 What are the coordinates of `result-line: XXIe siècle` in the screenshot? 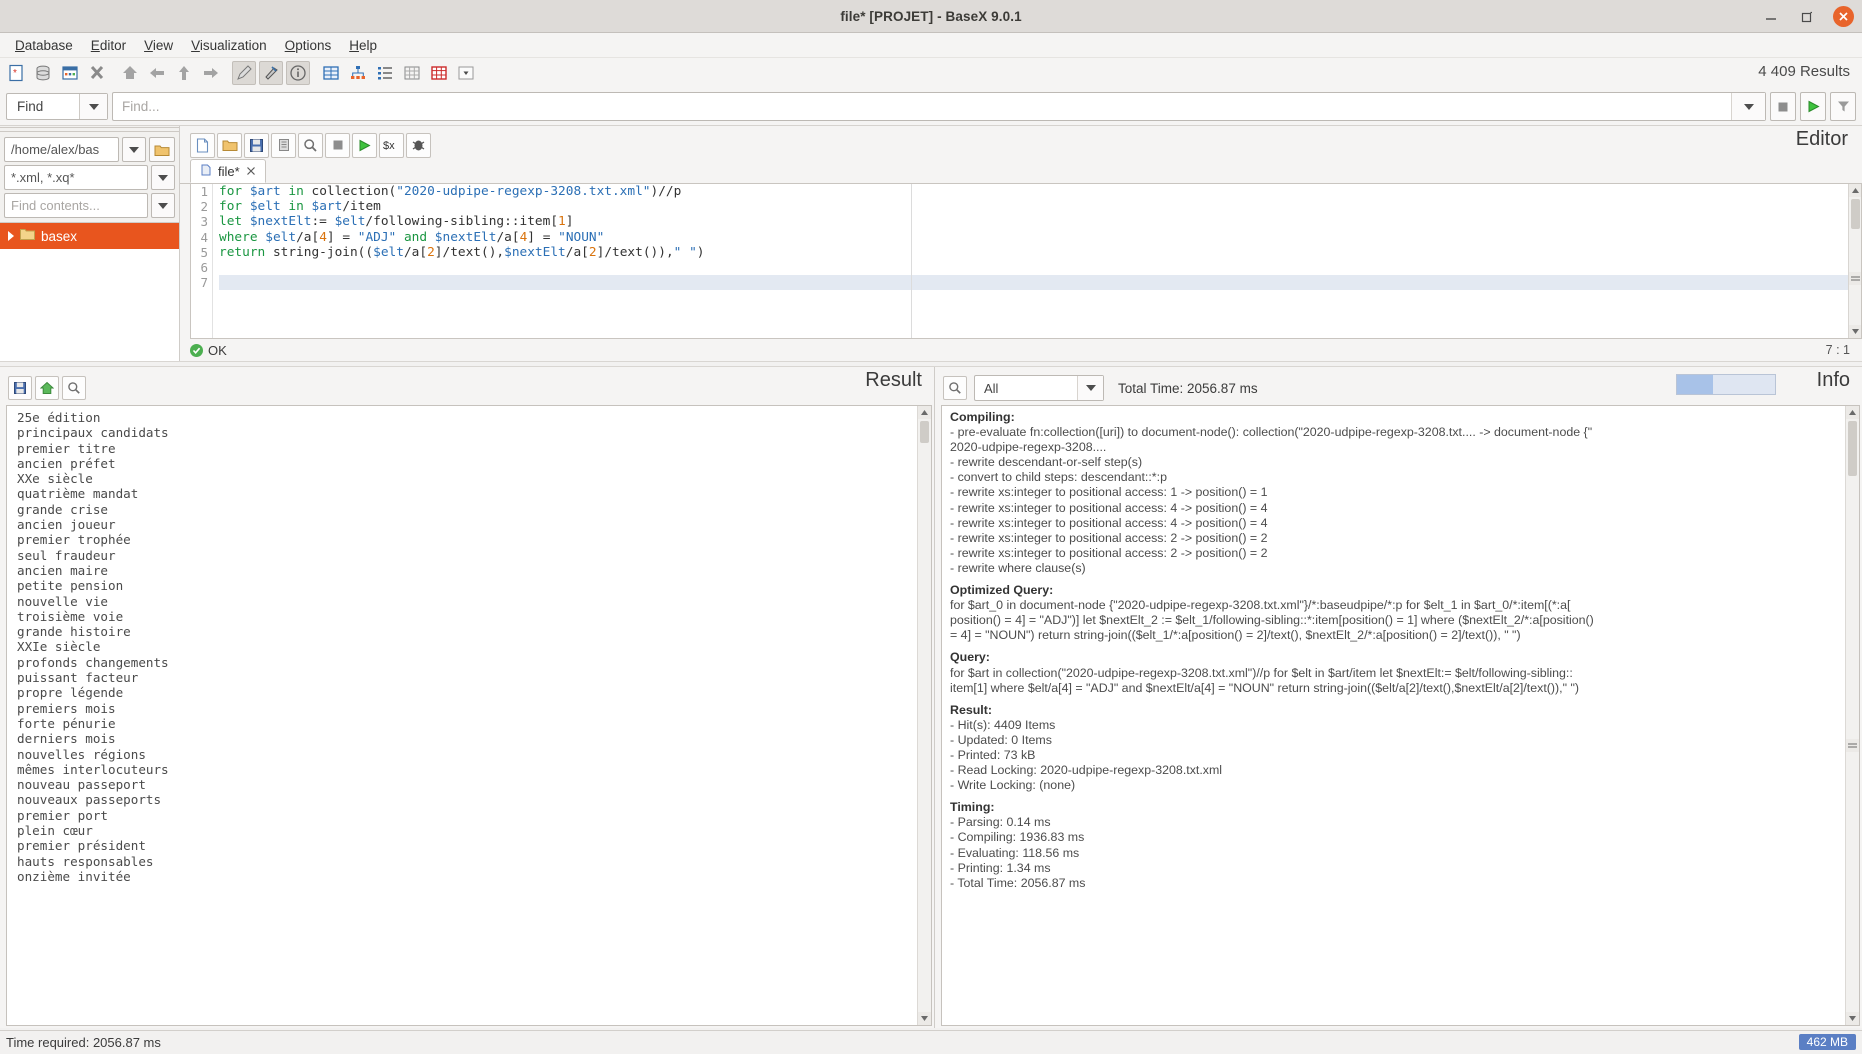 It's located at (467, 646).